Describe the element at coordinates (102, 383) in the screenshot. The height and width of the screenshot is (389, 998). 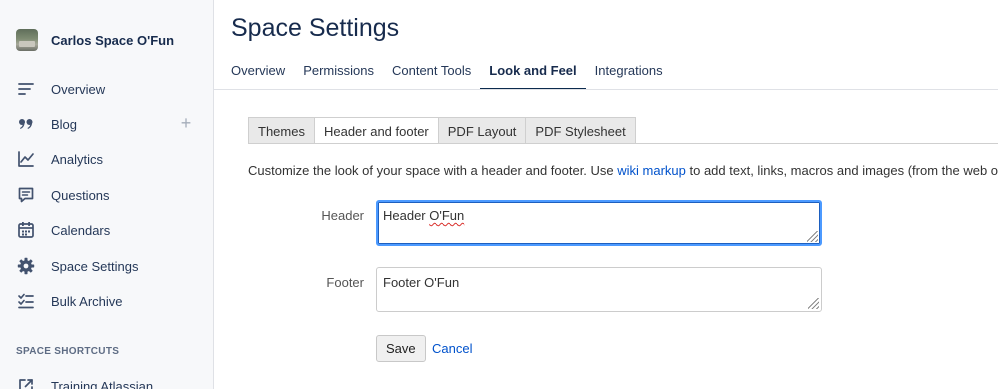
I see `shortcut-label: Training Atlassian` at that location.